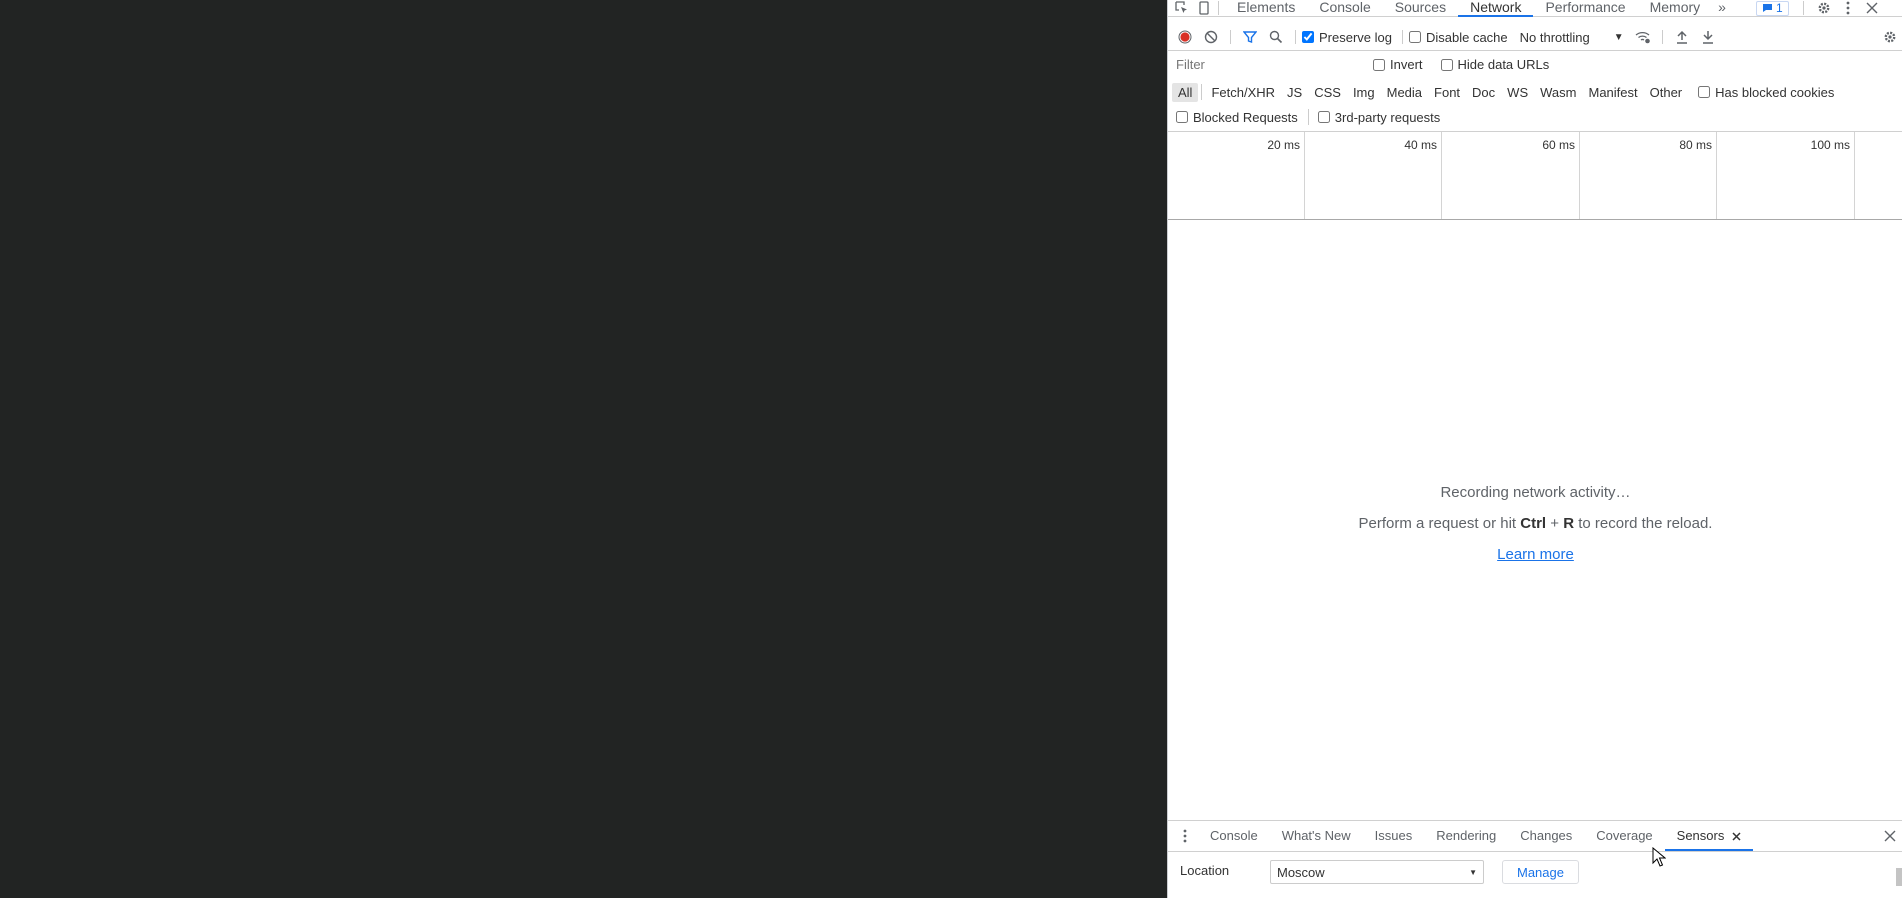 Image resolution: width=1902 pixels, height=898 pixels. I want to click on third-party-requests-checkbox: 3rd-party requests, so click(1379, 117).